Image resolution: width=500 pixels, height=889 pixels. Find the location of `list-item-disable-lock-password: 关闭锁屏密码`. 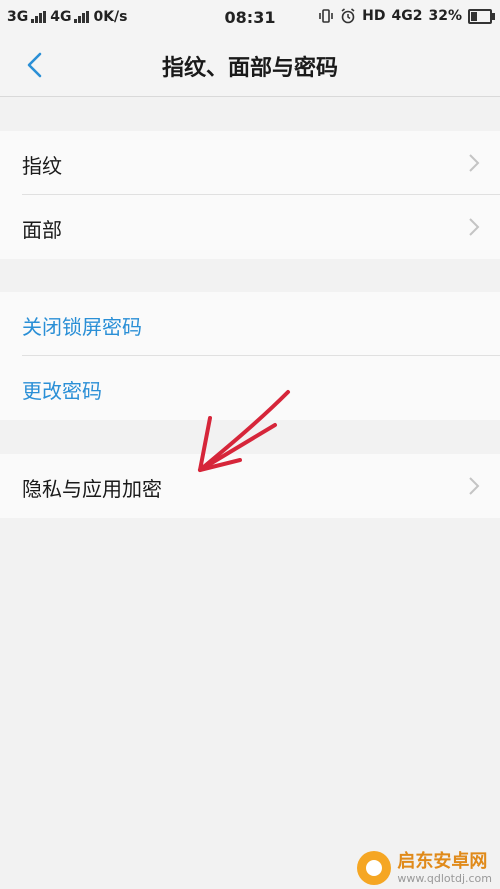

list-item-disable-lock-password: 关闭锁屏密码 is located at coordinates (250, 324).